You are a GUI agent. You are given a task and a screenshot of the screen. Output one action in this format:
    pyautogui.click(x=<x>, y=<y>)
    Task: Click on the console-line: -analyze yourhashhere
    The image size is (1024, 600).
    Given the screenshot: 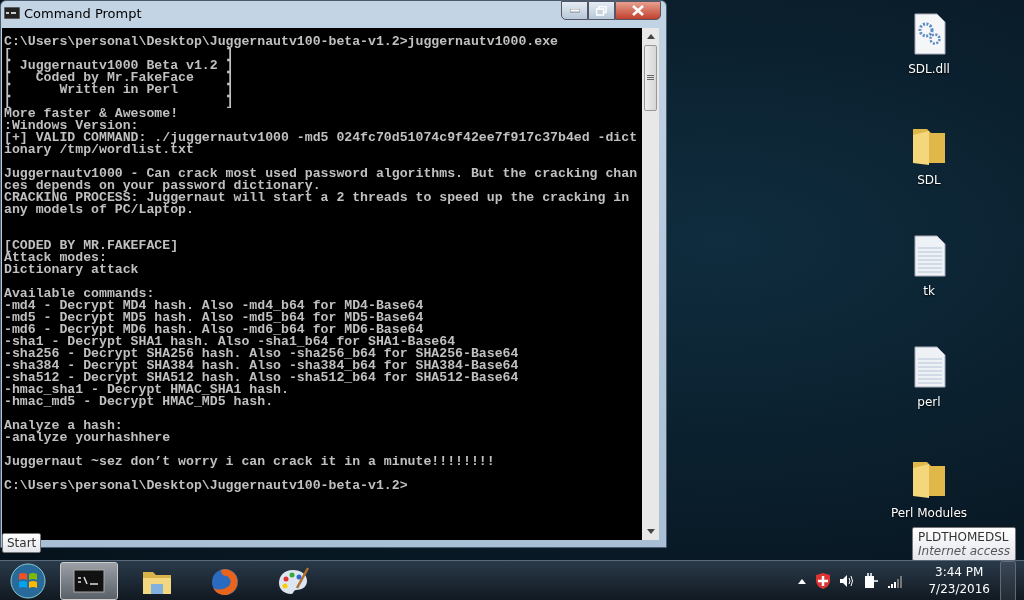 What is the action you would take?
    pyautogui.click(x=88, y=438)
    